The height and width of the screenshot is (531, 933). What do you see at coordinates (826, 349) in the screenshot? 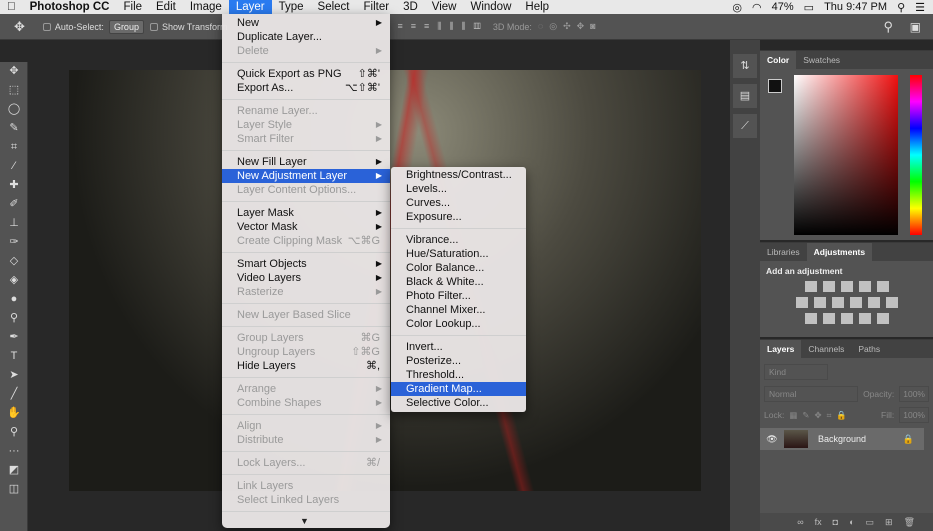
I see `tab-channels: Channels` at bounding box center [826, 349].